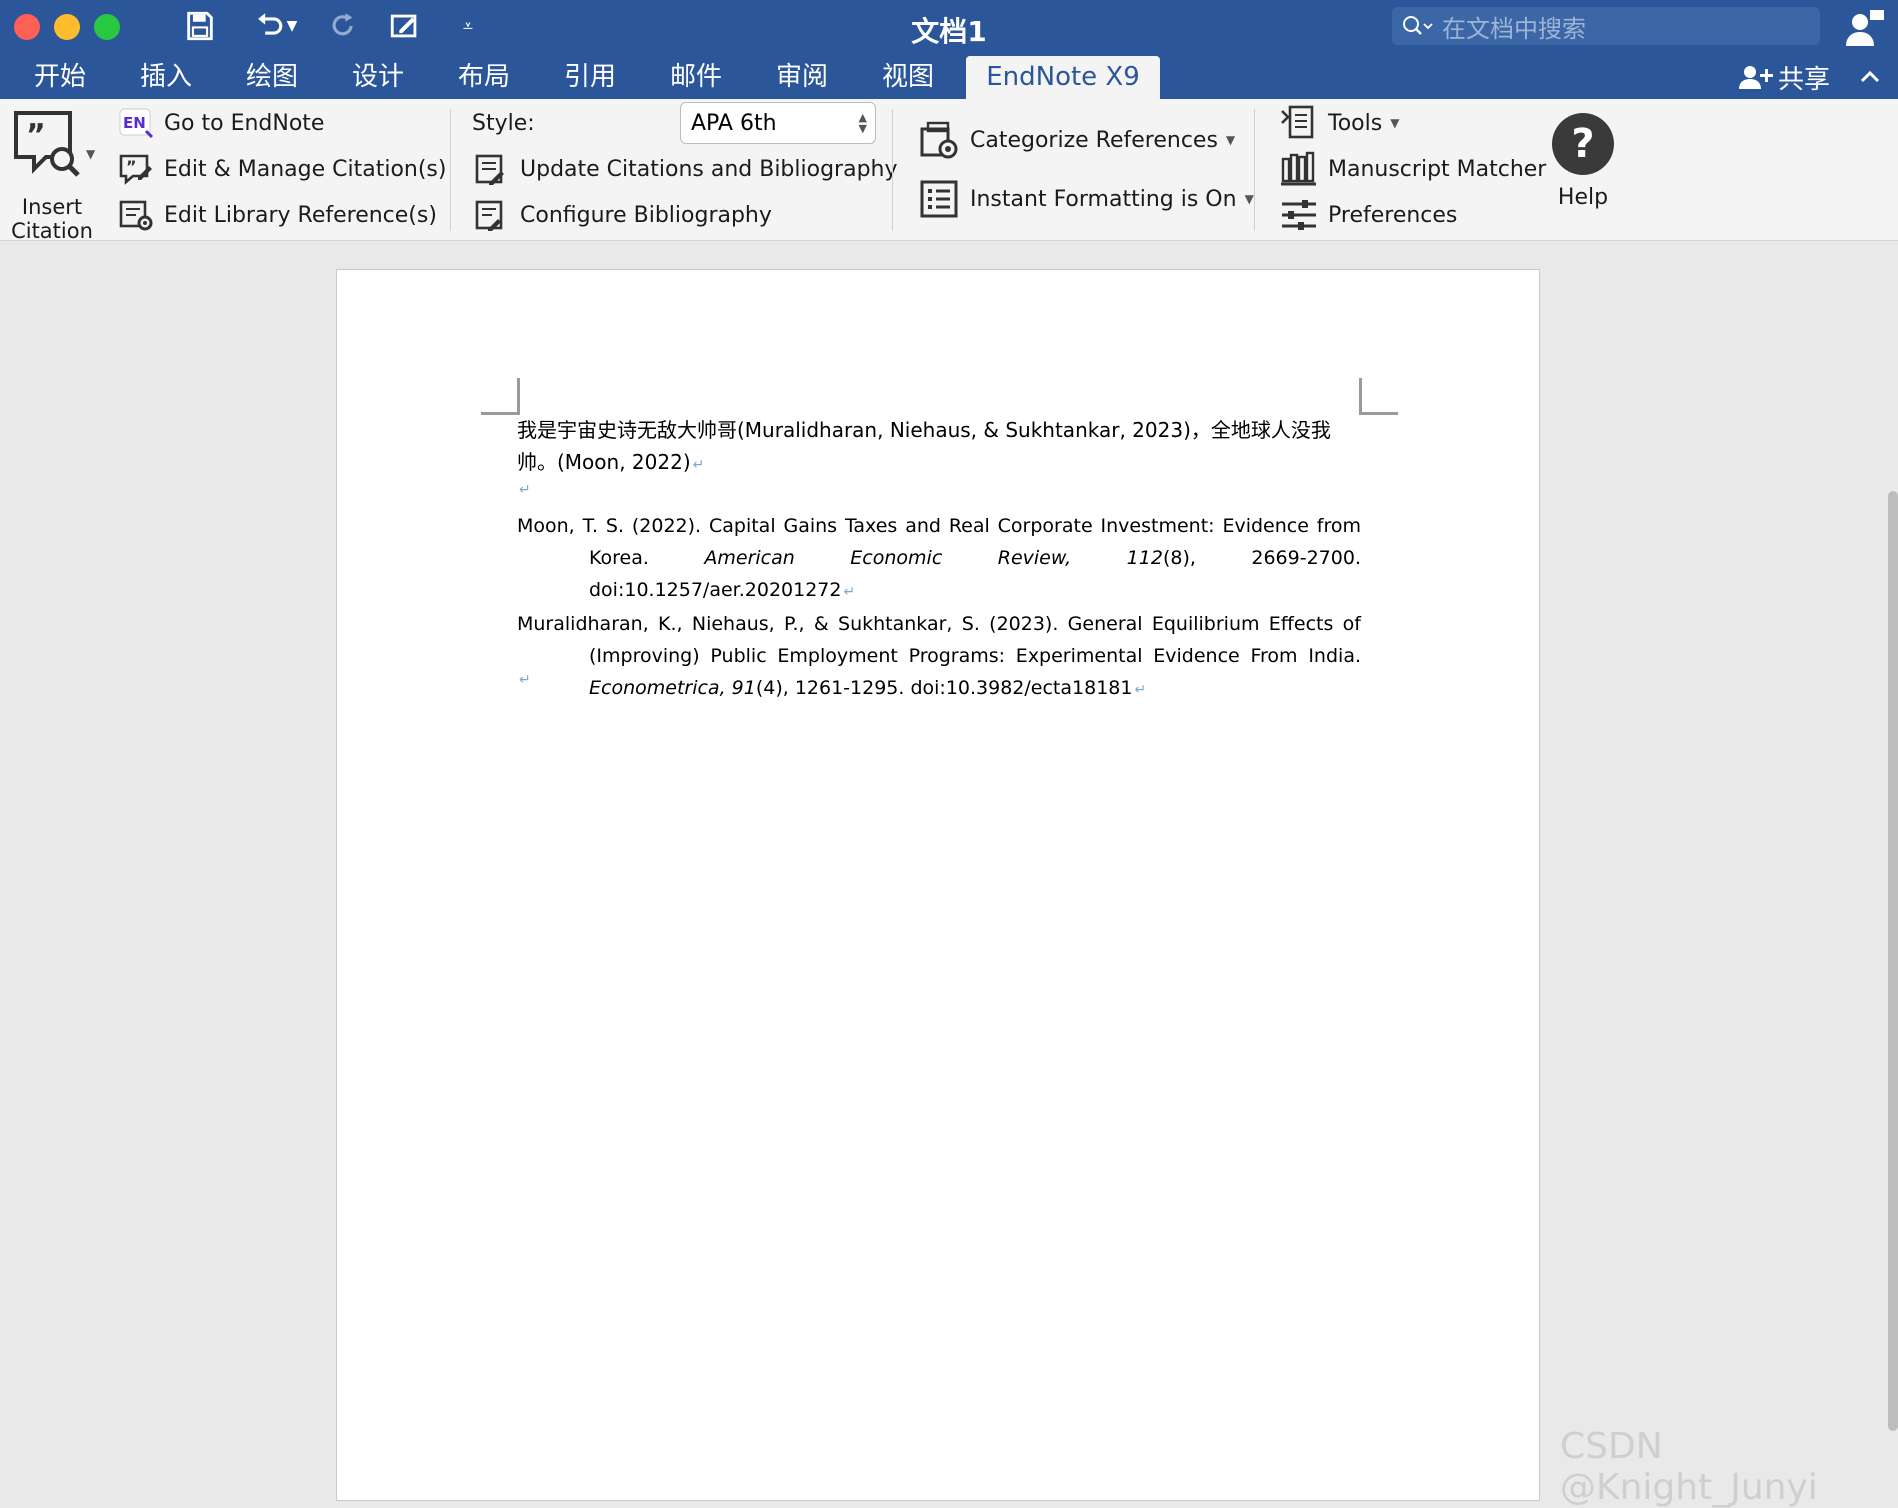  I want to click on update-citations-label: Update Citations and Bibliography, so click(709, 169).